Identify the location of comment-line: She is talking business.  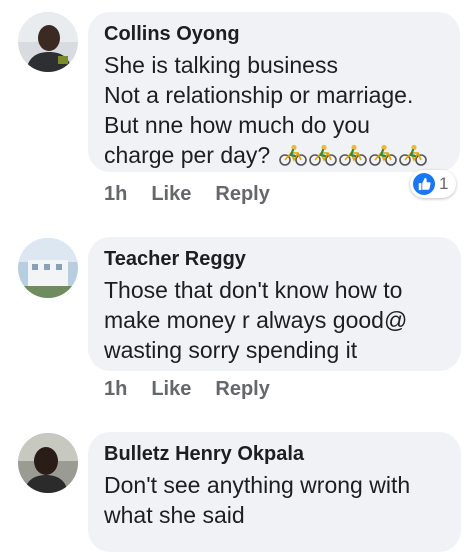
(221, 65).